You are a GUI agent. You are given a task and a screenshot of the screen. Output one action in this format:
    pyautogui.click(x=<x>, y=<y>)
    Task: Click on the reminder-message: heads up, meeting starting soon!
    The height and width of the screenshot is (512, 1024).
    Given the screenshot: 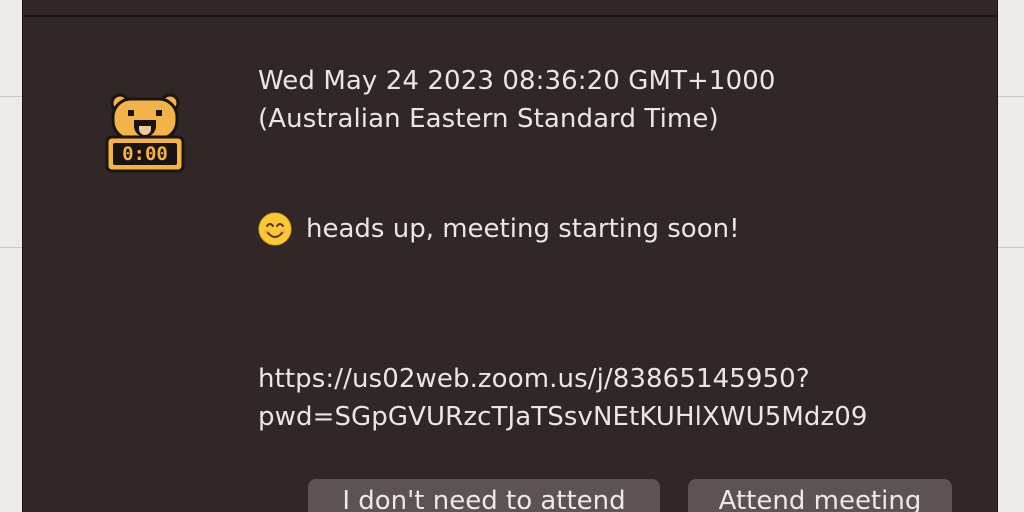 What is the action you would take?
    pyautogui.click(x=499, y=229)
    